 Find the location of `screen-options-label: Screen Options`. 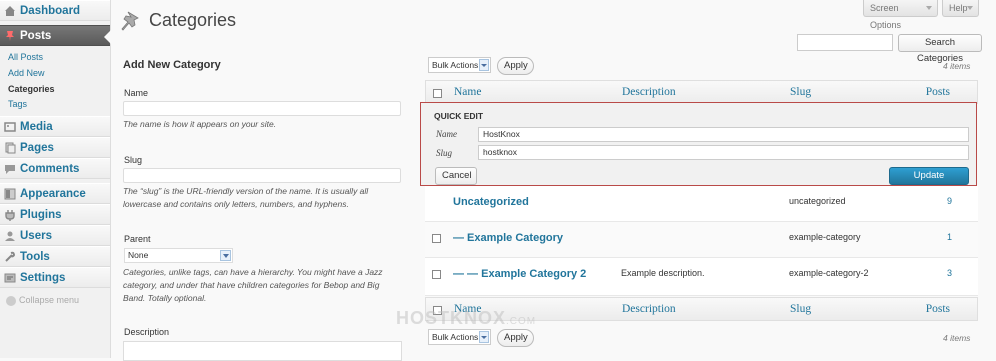

screen-options-label: Screen Options is located at coordinates (886, 16).